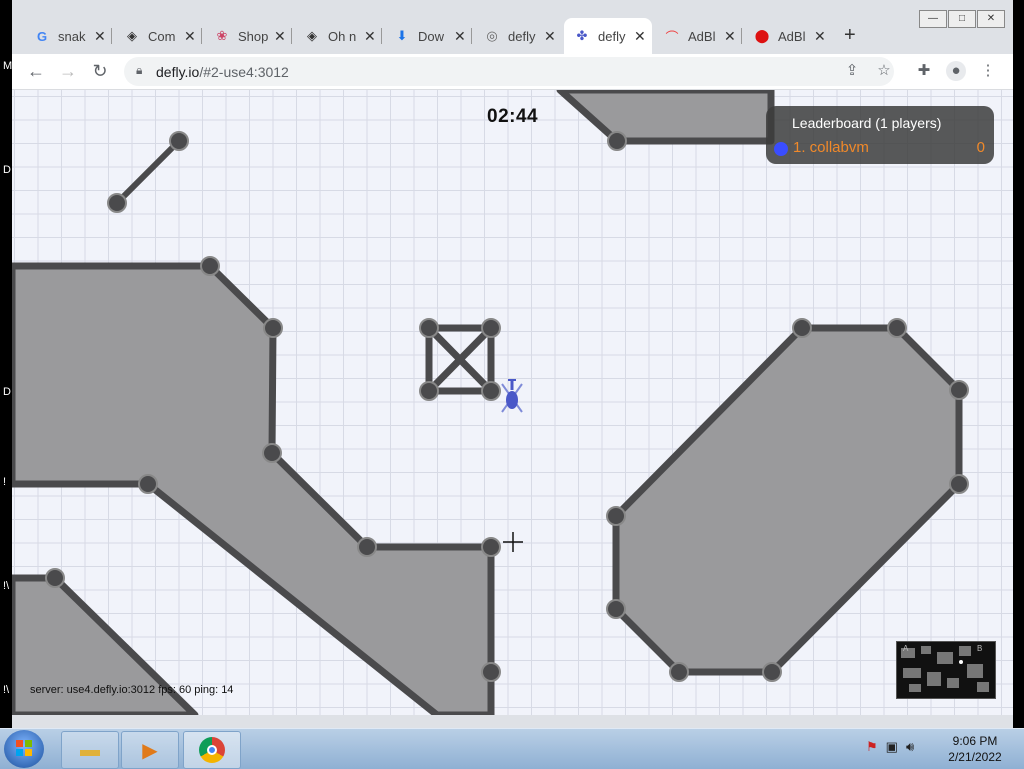 The image size is (1024, 769). I want to click on captured-zone, so click(665, 117).